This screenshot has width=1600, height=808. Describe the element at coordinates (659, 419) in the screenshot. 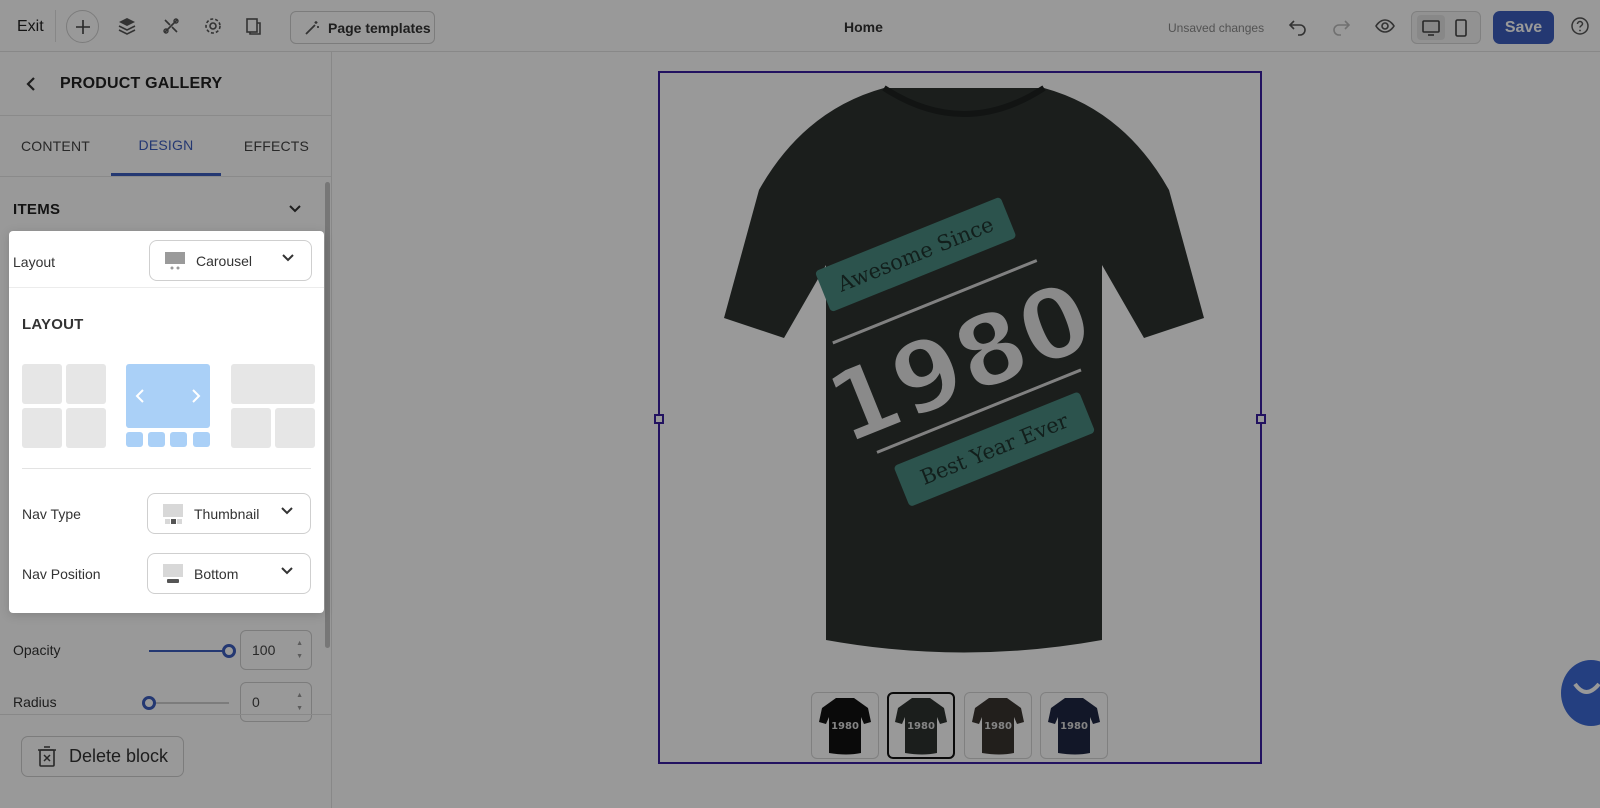

I see `resize-handle-left` at that location.